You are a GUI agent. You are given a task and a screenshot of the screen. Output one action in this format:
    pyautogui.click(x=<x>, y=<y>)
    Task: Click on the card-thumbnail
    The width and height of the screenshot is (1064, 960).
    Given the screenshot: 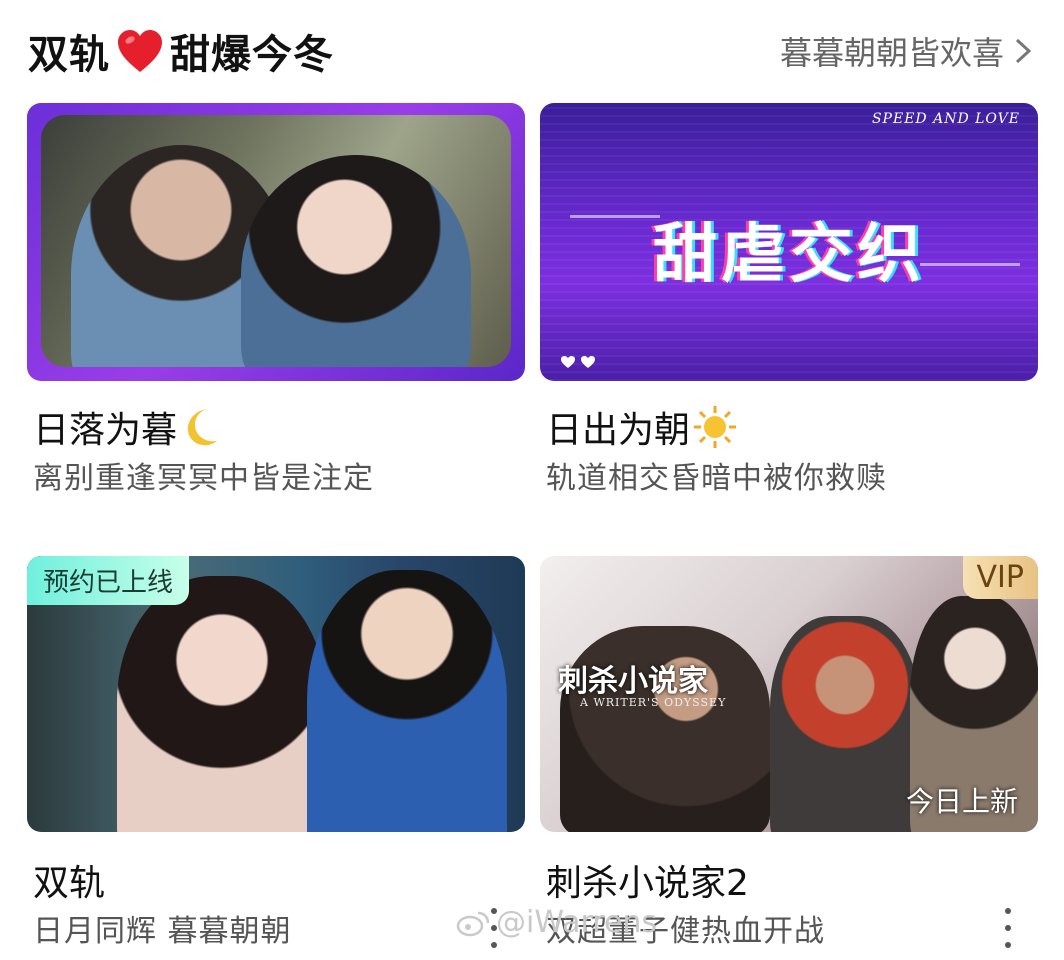 What is the action you would take?
    pyautogui.click(x=276, y=242)
    